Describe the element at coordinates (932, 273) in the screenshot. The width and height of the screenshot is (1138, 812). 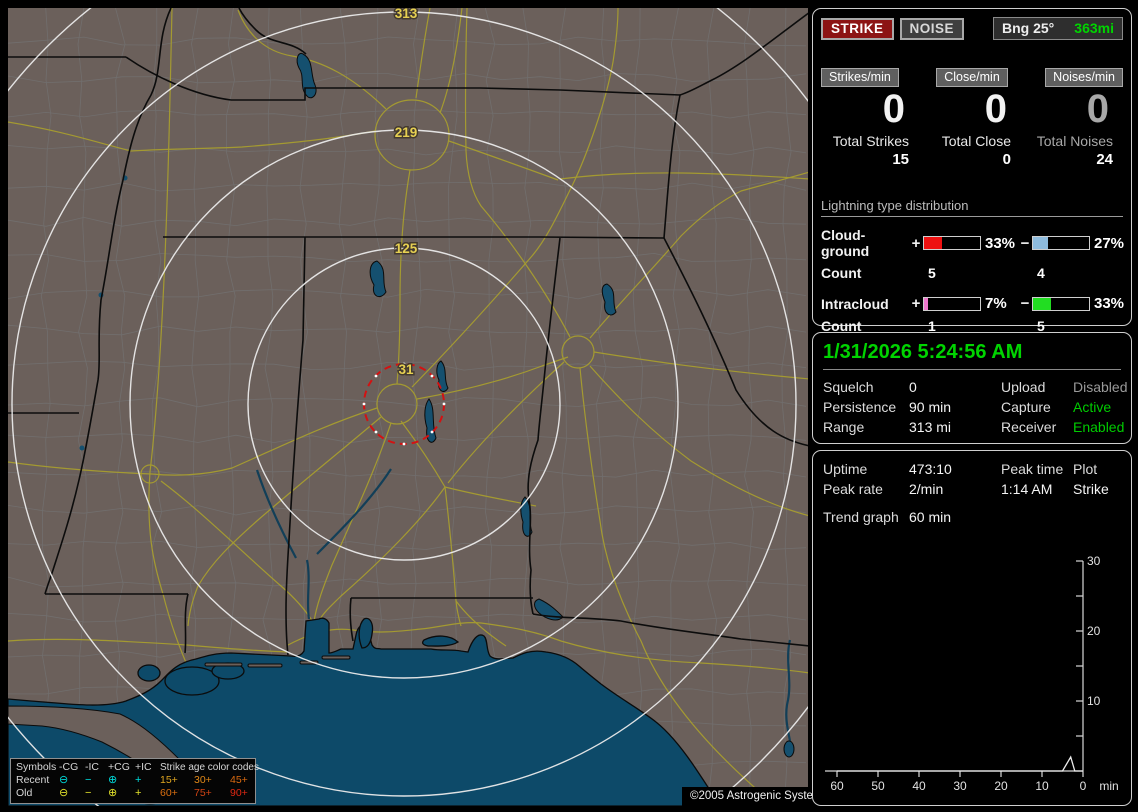
I see `cg-positive-count: 5` at that location.